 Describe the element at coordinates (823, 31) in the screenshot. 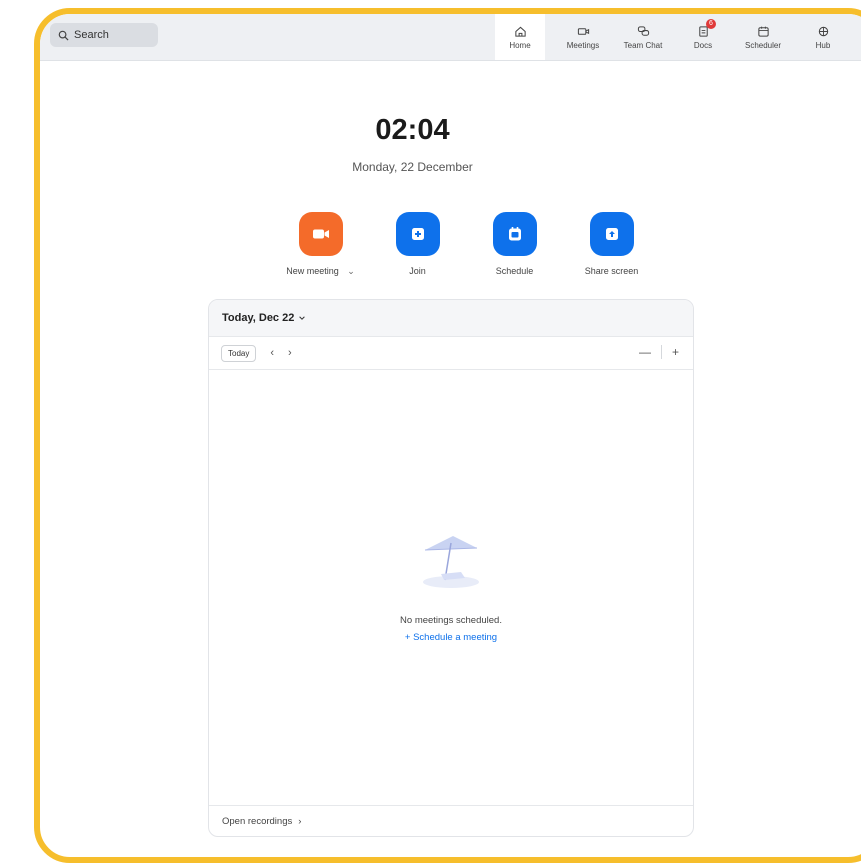

I see `hub-icon` at that location.